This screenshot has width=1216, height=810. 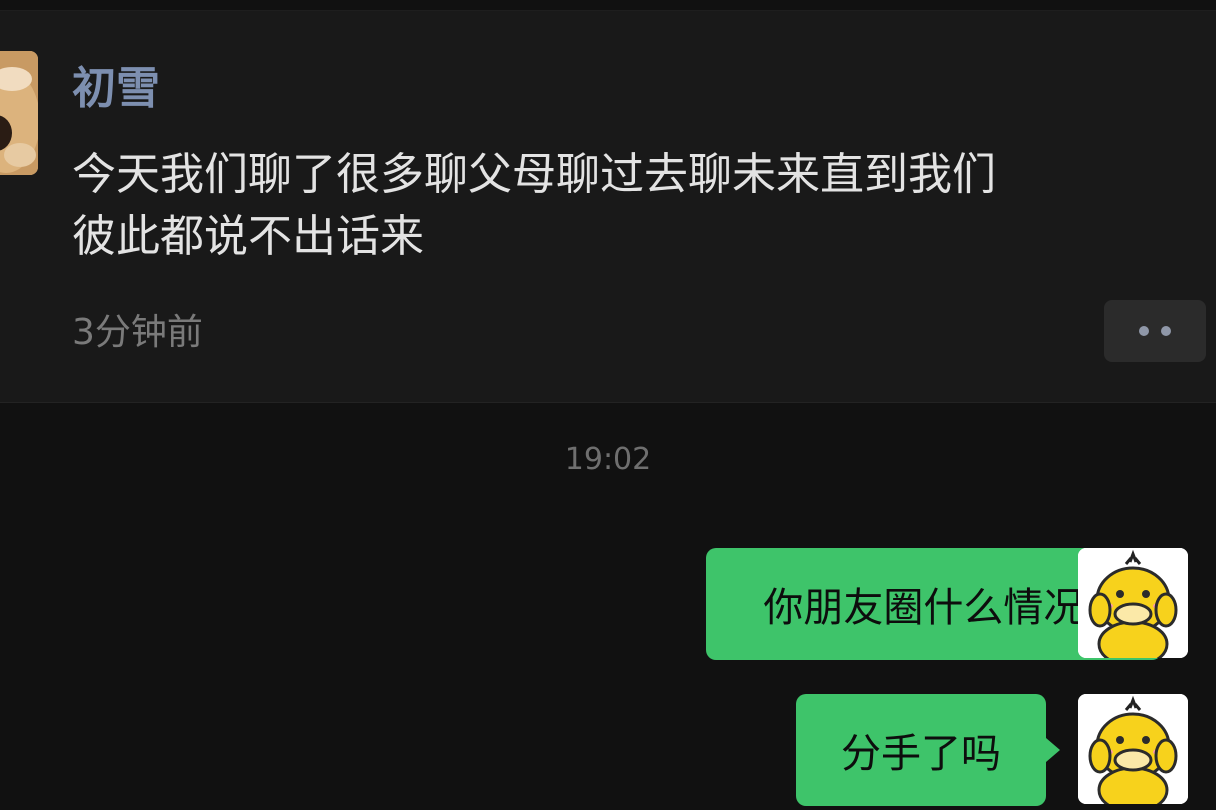 I want to click on bubble-tail, so click(x=1053, y=750).